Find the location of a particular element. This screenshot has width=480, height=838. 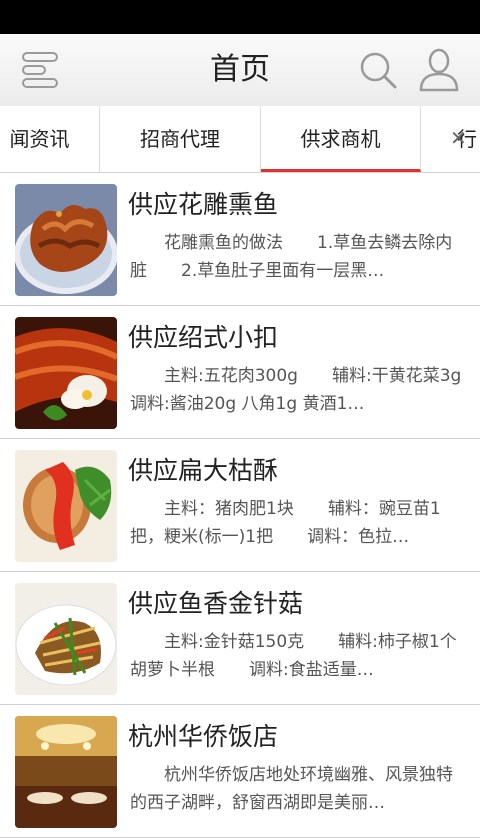

item-title: 杭州华侨饭店 is located at coordinates (203, 736).